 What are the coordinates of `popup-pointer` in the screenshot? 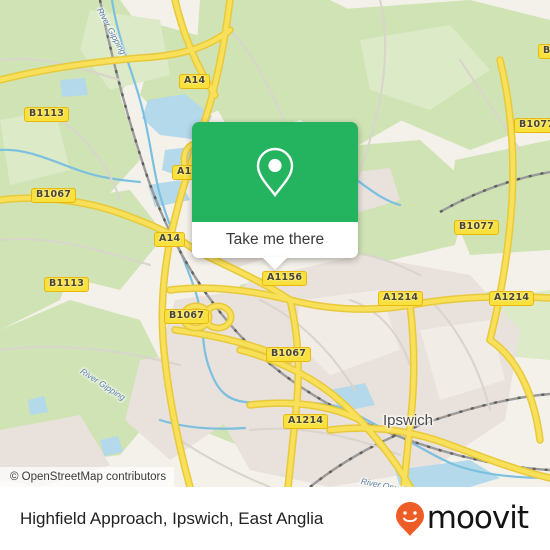 It's located at (275, 263).